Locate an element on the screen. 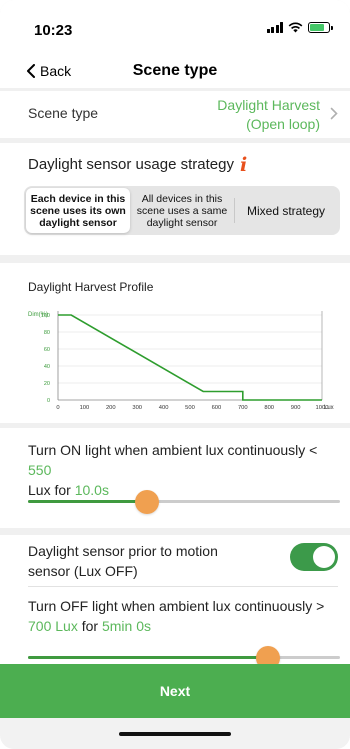  chart-x-tick-label: 500 is located at coordinates (190, 408).